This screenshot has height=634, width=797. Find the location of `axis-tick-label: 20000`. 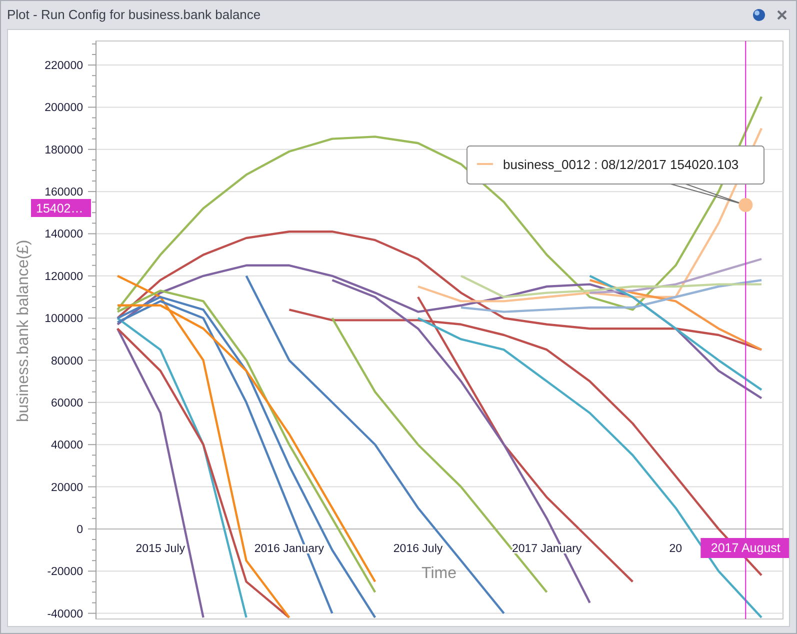

axis-tick-label: 20000 is located at coordinates (67, 488).